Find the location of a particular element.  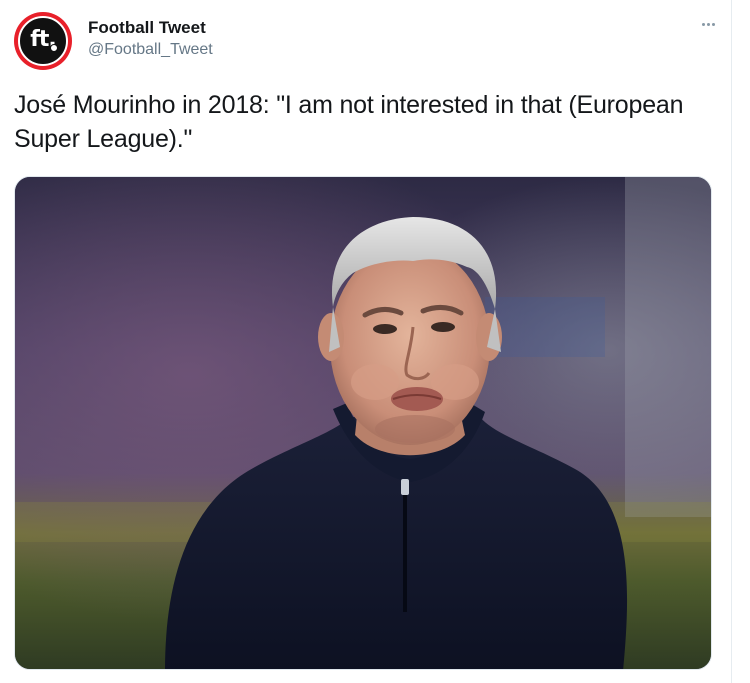

divider is located at coordinates (731, 341).